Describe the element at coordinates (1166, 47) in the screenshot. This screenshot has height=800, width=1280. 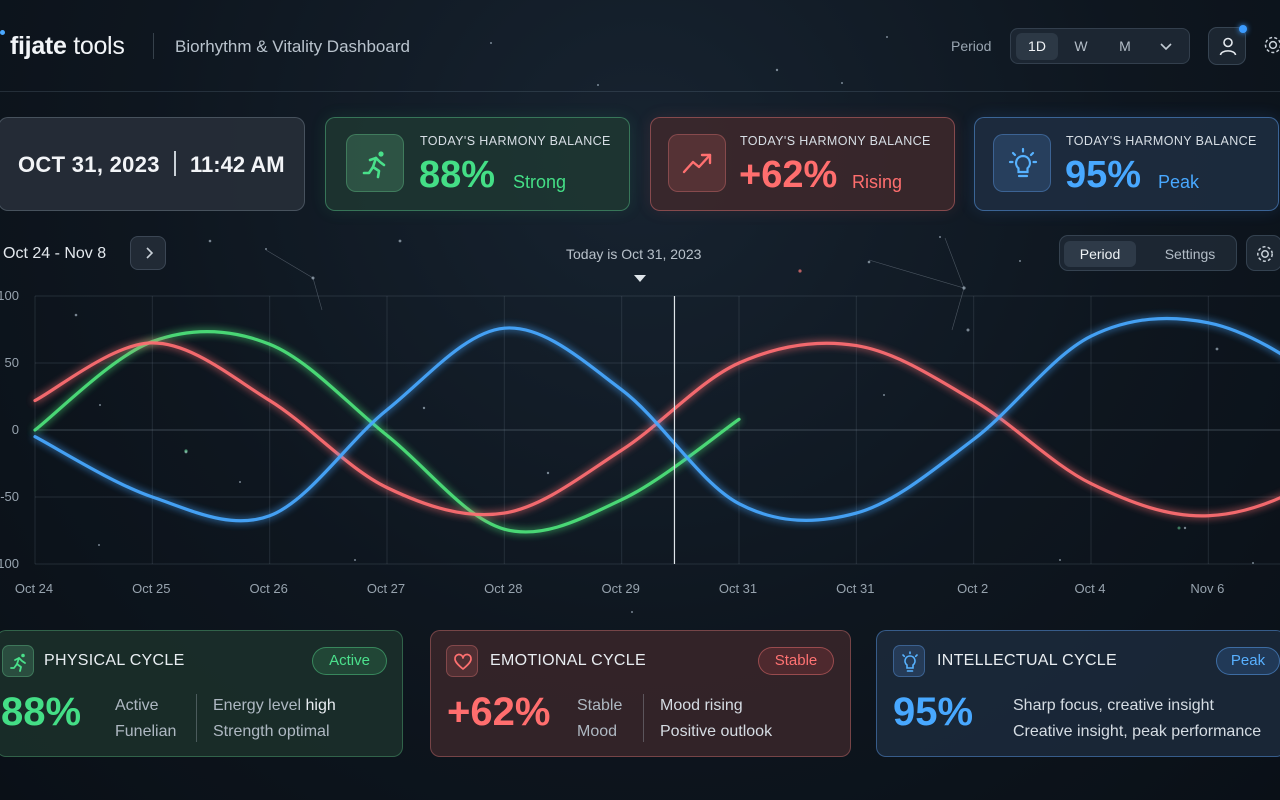
I see `chevron-down-icon` at that location.